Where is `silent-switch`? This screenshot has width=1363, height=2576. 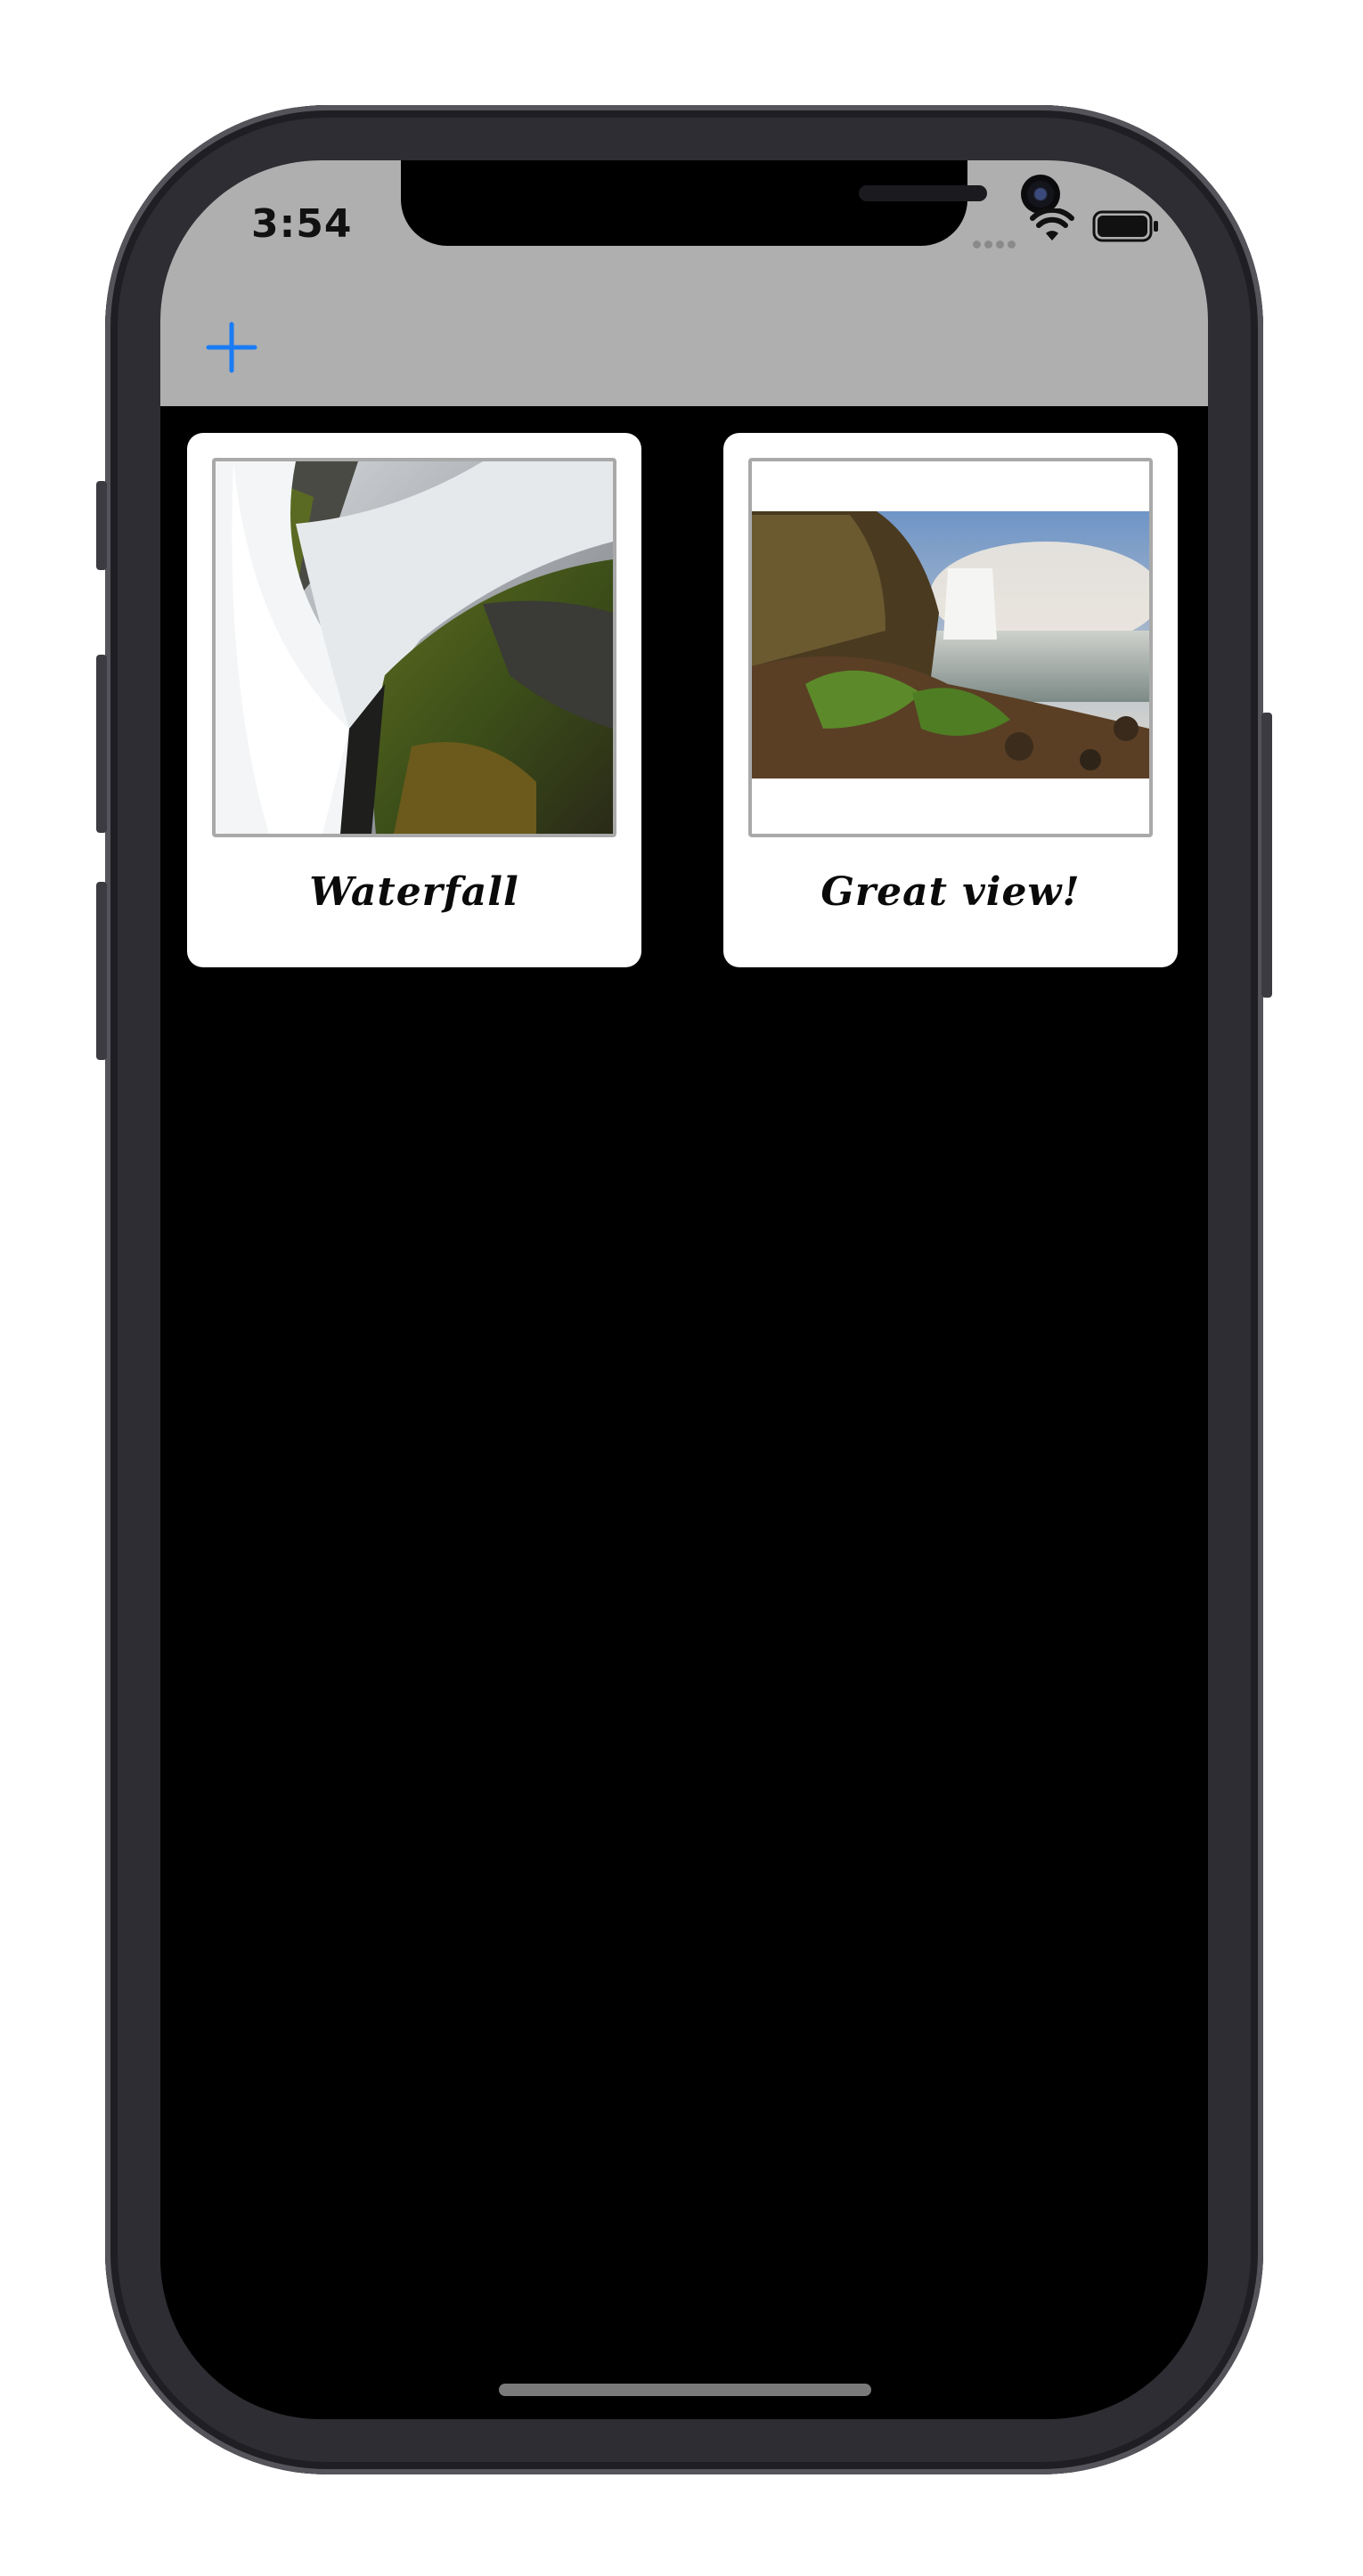 silent-switch is located at coordinates (101, 526).